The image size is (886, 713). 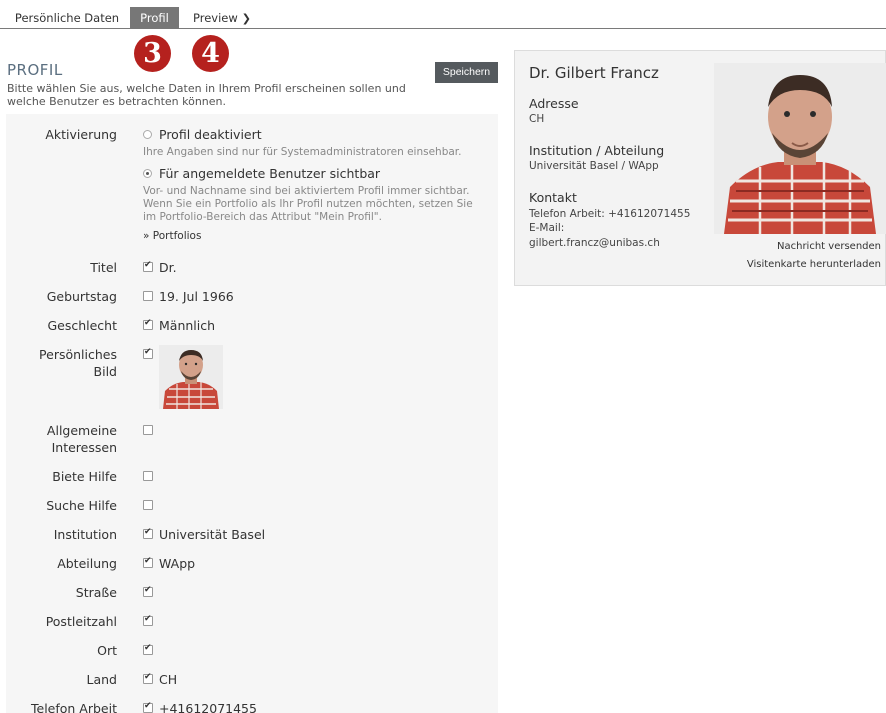 What do you see at coordinates (537, 119) in the screenshot?
I see `card-address-value: CH` at bounding box center [537, 119].